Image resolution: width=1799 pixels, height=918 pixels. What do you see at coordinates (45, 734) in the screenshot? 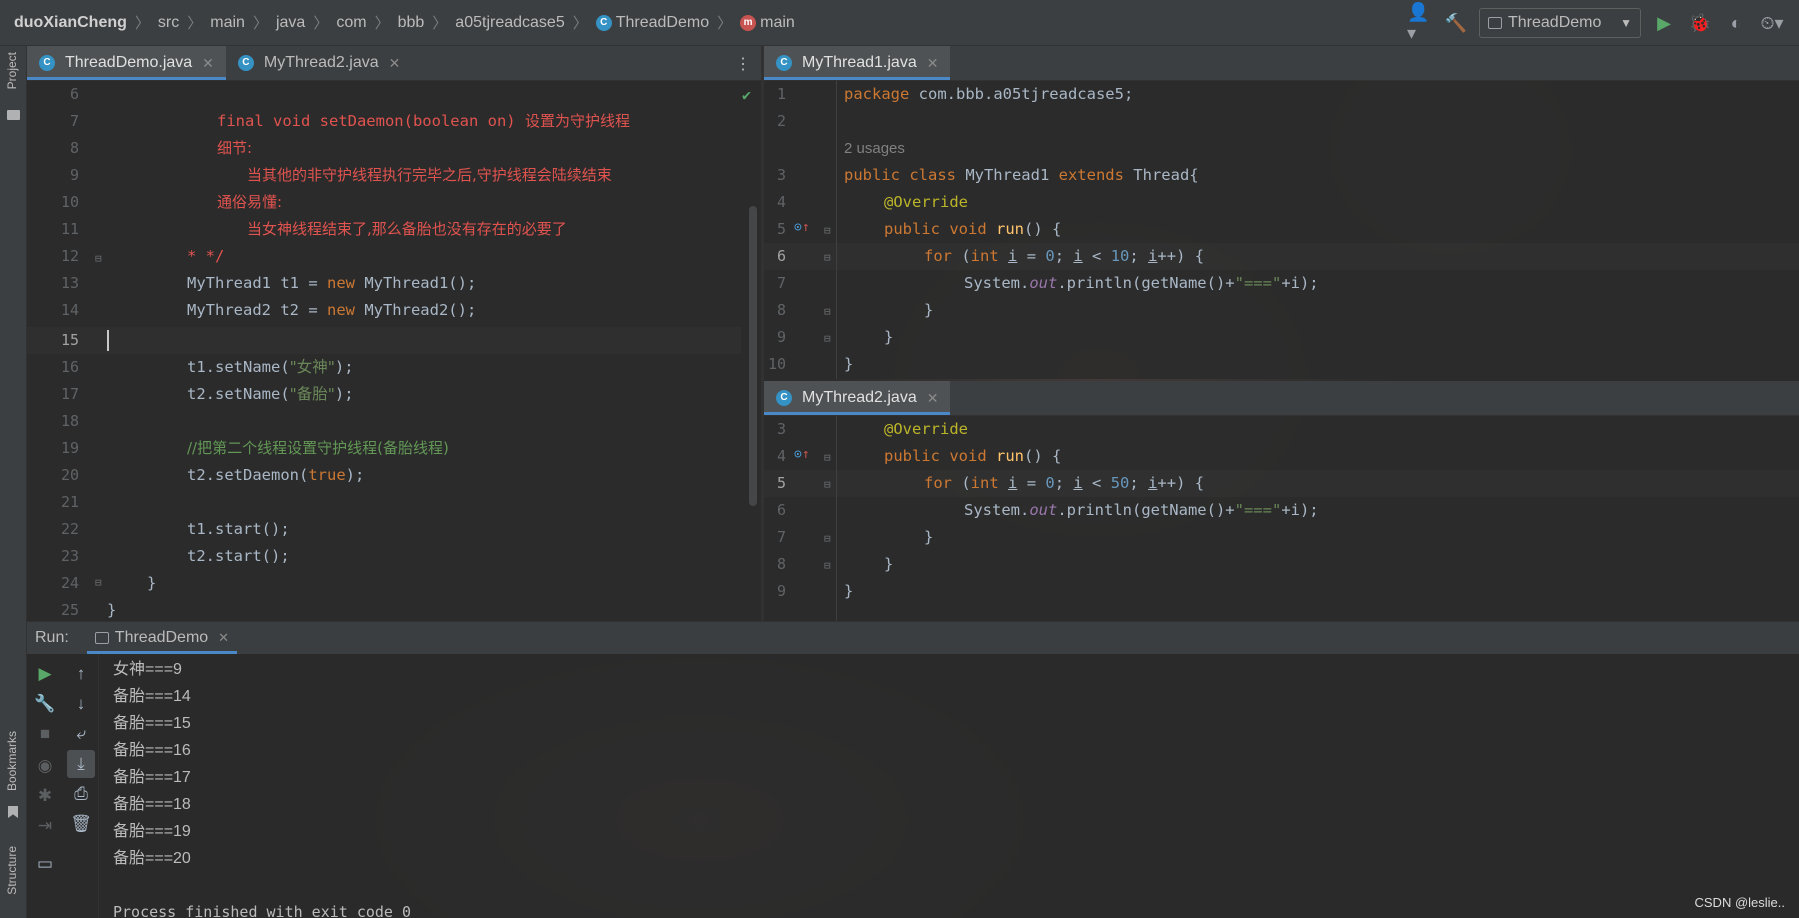
I see `stop-icon: ■` at bounding box center [45, 734].